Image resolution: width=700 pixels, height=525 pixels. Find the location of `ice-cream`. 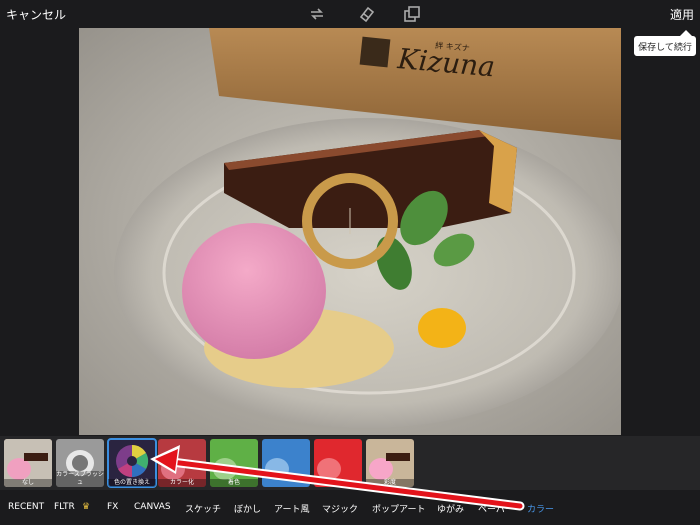

ice-cream is located at coordinates (254, 291).